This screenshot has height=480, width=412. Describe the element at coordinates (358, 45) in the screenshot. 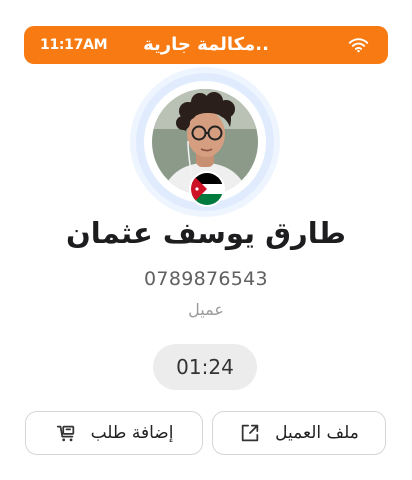

I see `wifi-icon` at that location.